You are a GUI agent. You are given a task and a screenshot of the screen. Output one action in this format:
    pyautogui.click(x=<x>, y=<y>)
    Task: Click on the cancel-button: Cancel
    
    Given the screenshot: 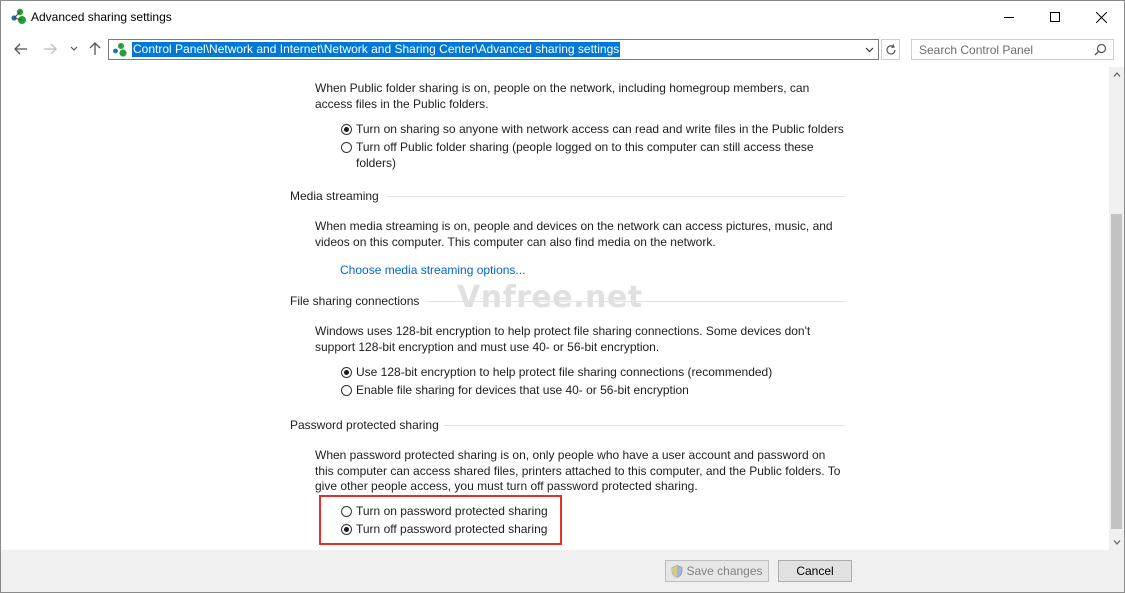 What is the action you would take?
    pyautogui.click(x=815, y=571)
    